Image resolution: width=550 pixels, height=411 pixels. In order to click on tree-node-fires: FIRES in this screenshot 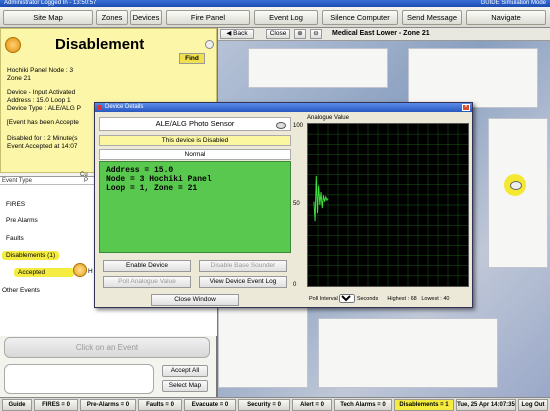, I will do `click(15, 204)`.